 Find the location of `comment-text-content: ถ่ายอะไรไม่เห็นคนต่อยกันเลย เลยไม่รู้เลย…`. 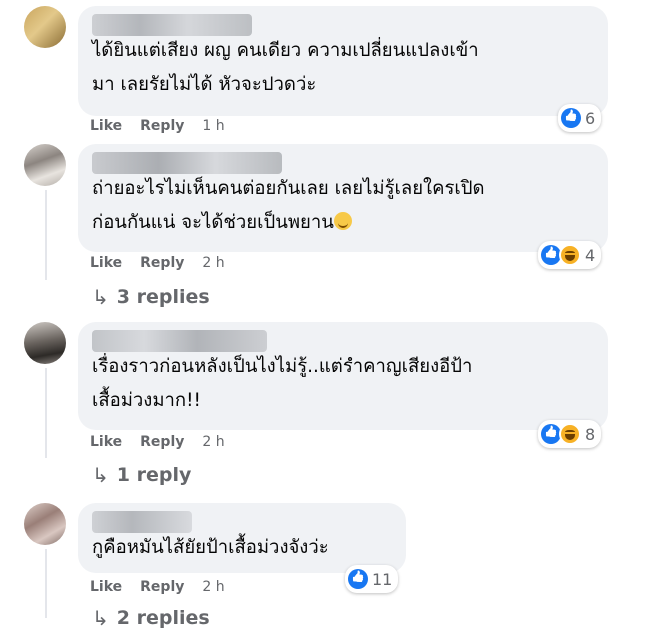

comment-text-content: ถ่ายอะไรไม่เห็นคนต่อยกันเลย เลยไม่รู้เลย… is located at coordinates (288, 205).